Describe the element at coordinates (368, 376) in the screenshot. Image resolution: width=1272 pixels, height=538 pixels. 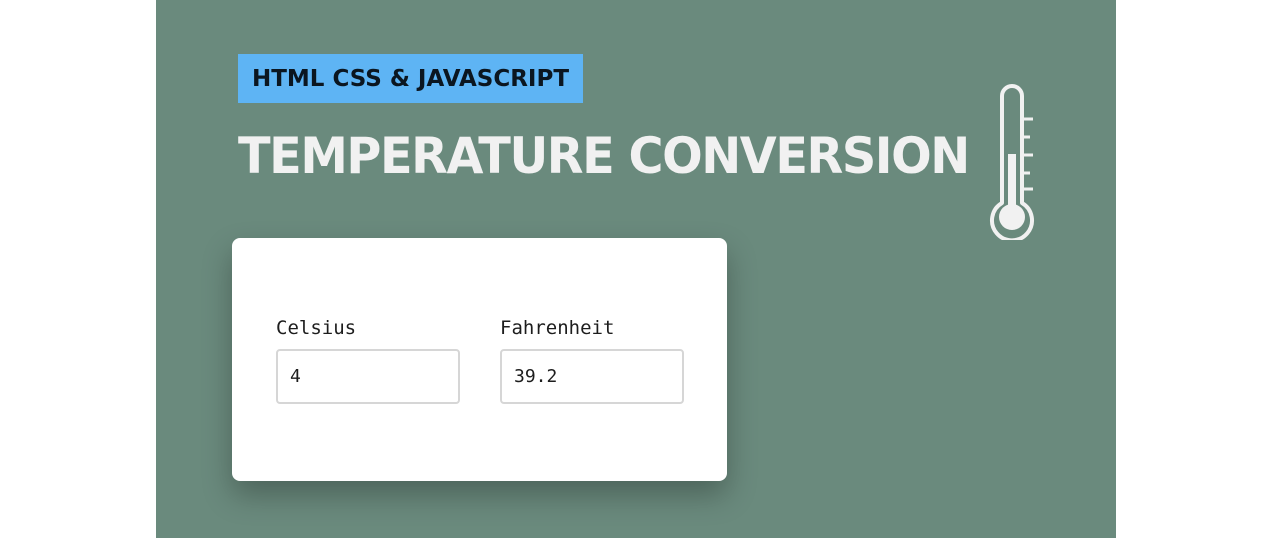
I see `celsius-input` at that location.